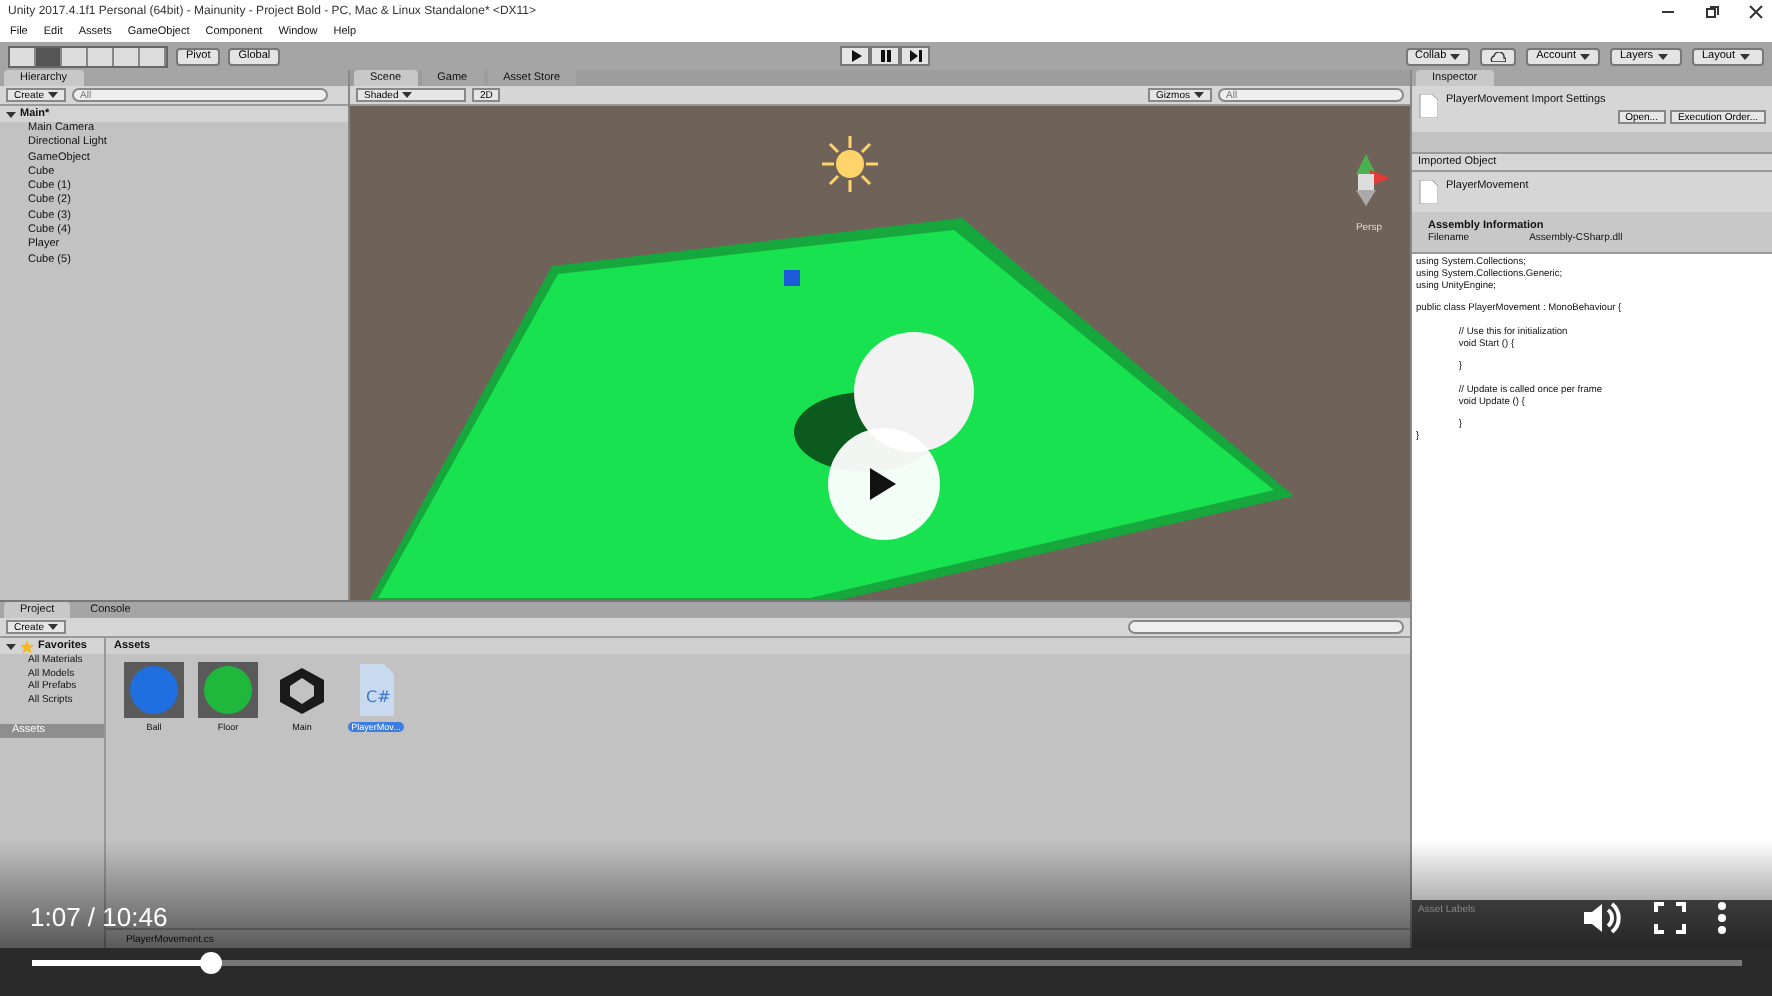 The image size is (1772, 996). What do you see at coordinates (210, 963) in the screenshot?
I see `progress-handle` at bounding box center [210, 963].